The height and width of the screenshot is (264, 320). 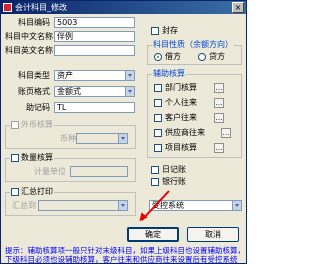 What do you see at coordinates (181, 117) in the screenshot?
I see `aux-item-label: 客户往来` at bounding box center [181, 117].